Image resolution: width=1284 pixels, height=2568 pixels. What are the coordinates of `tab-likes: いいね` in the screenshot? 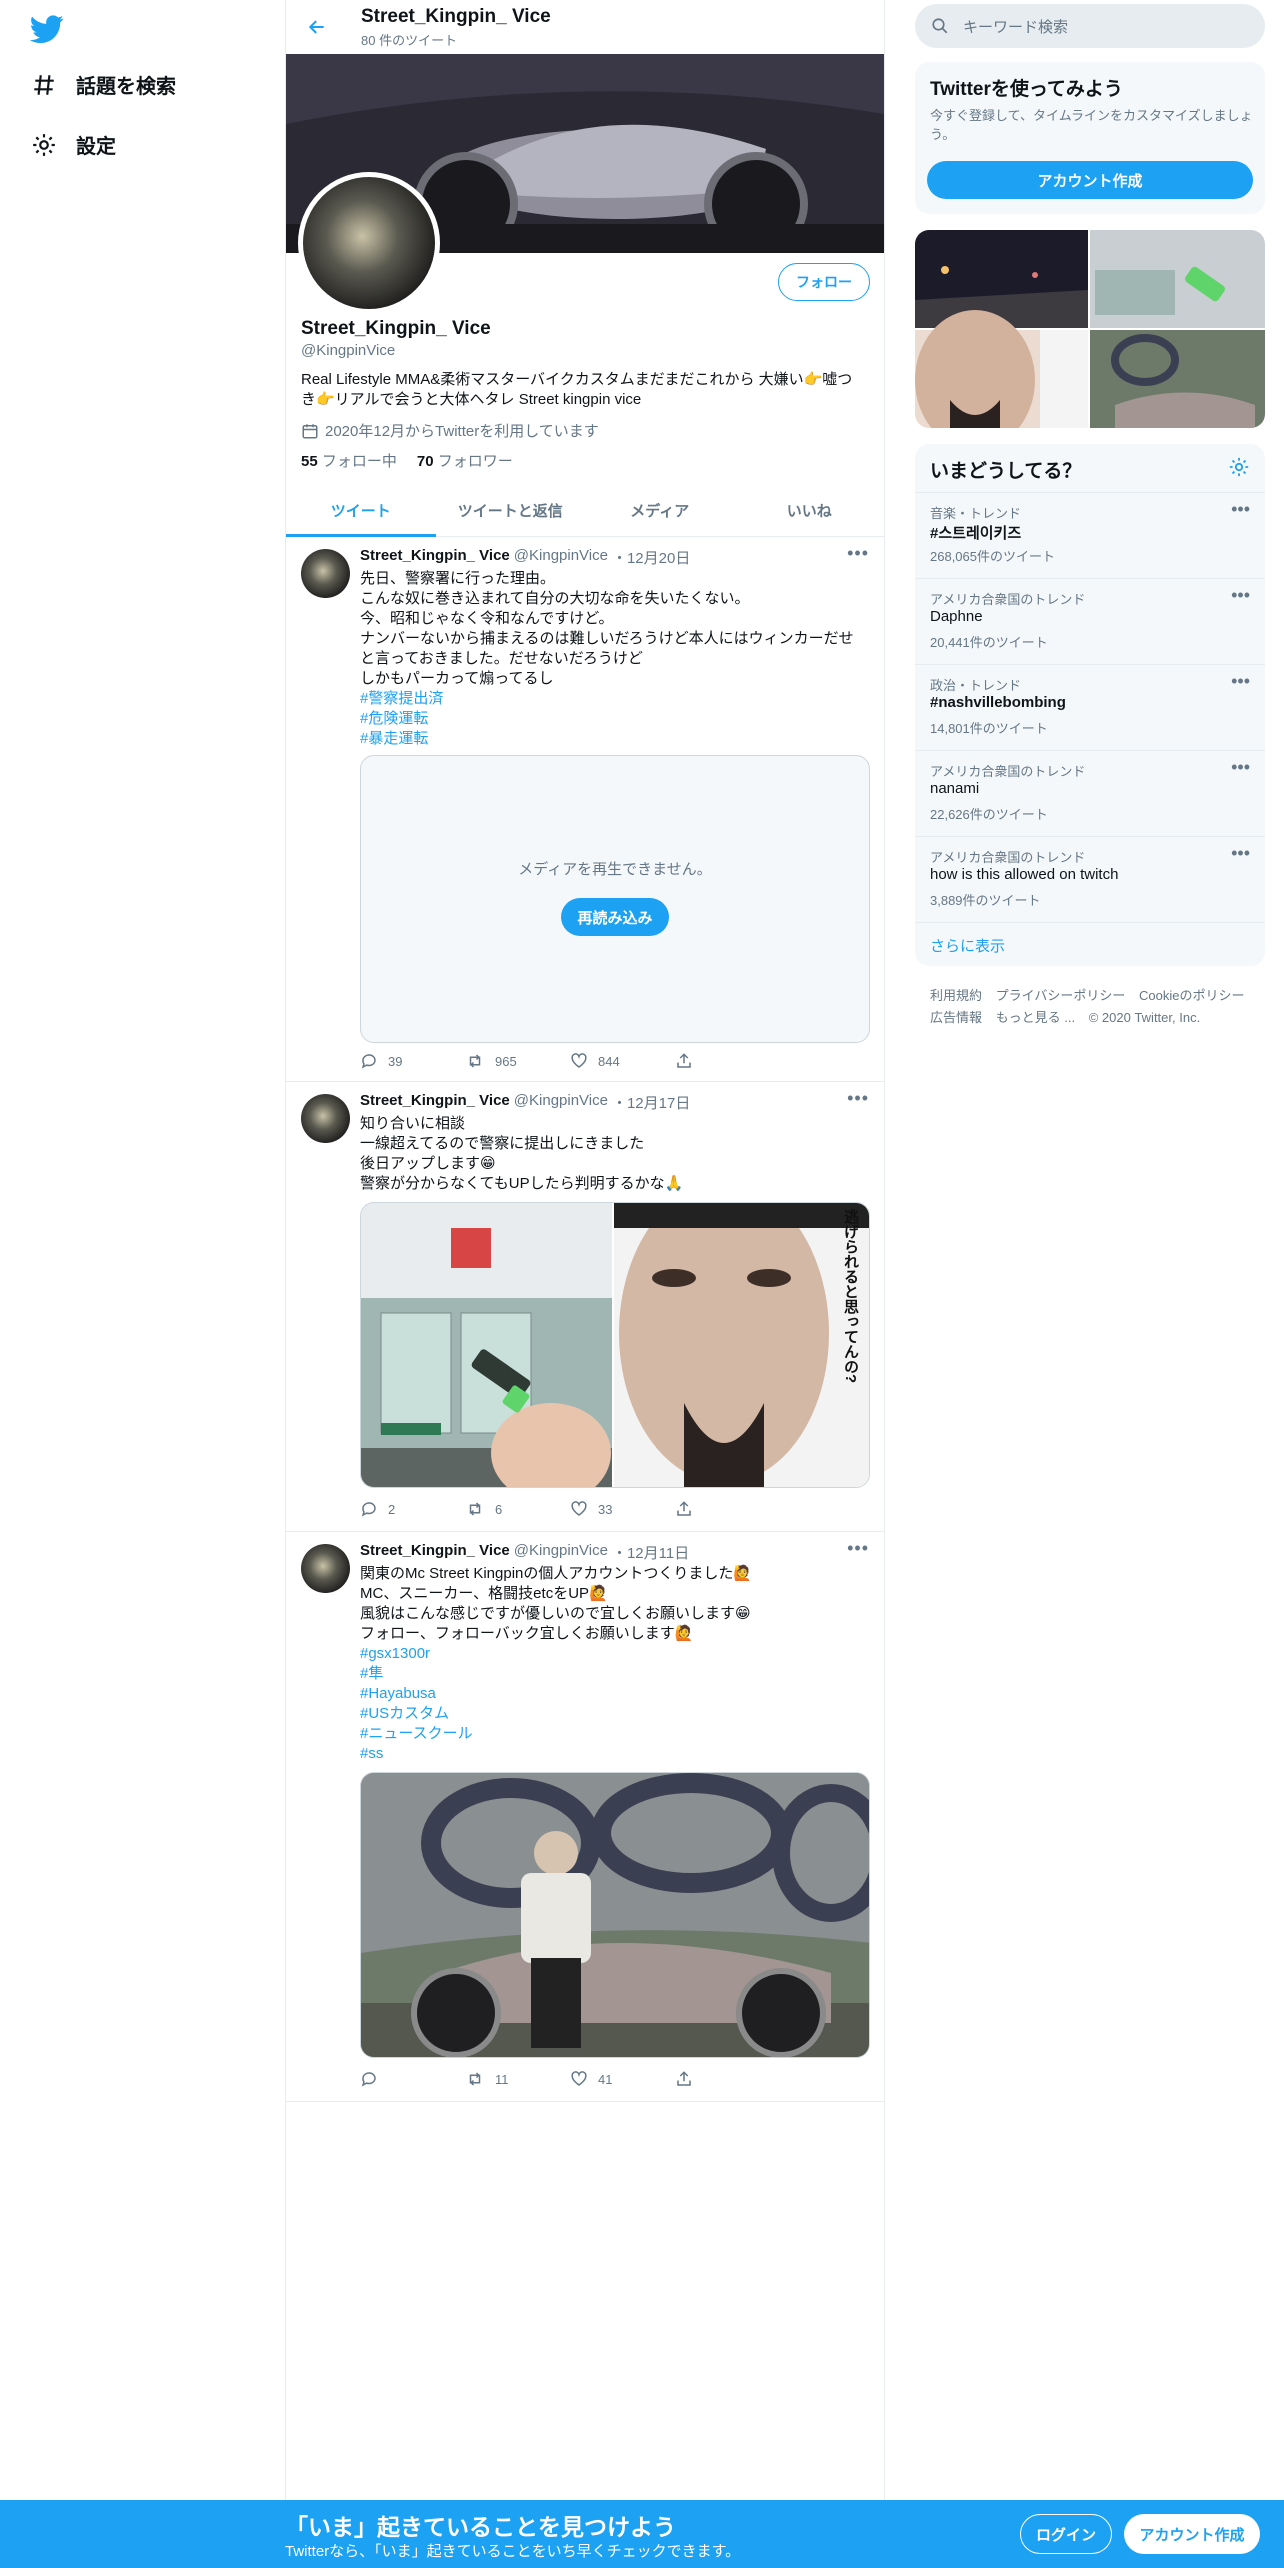 It's located at (810, 510).